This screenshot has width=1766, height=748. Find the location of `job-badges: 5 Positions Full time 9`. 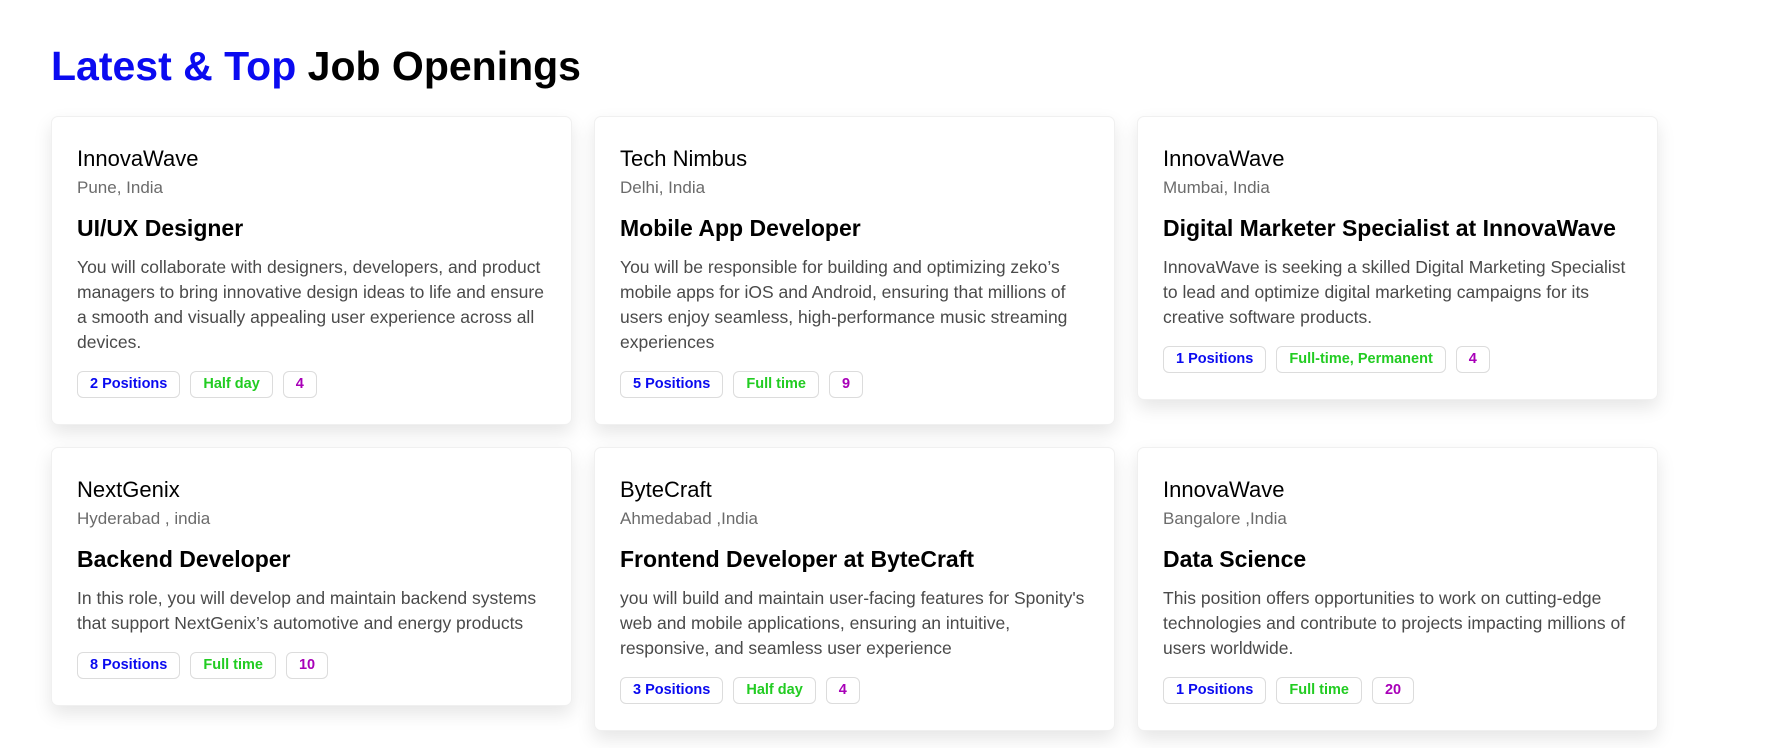

job-badges: 5 Positions Full time 9 is located at coordinates (854, 384).